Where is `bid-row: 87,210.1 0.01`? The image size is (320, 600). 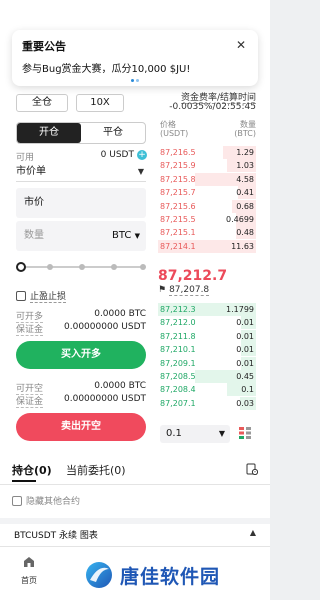 bid-row: 87,210.1 0.01 is located at coordinates (207, 350).